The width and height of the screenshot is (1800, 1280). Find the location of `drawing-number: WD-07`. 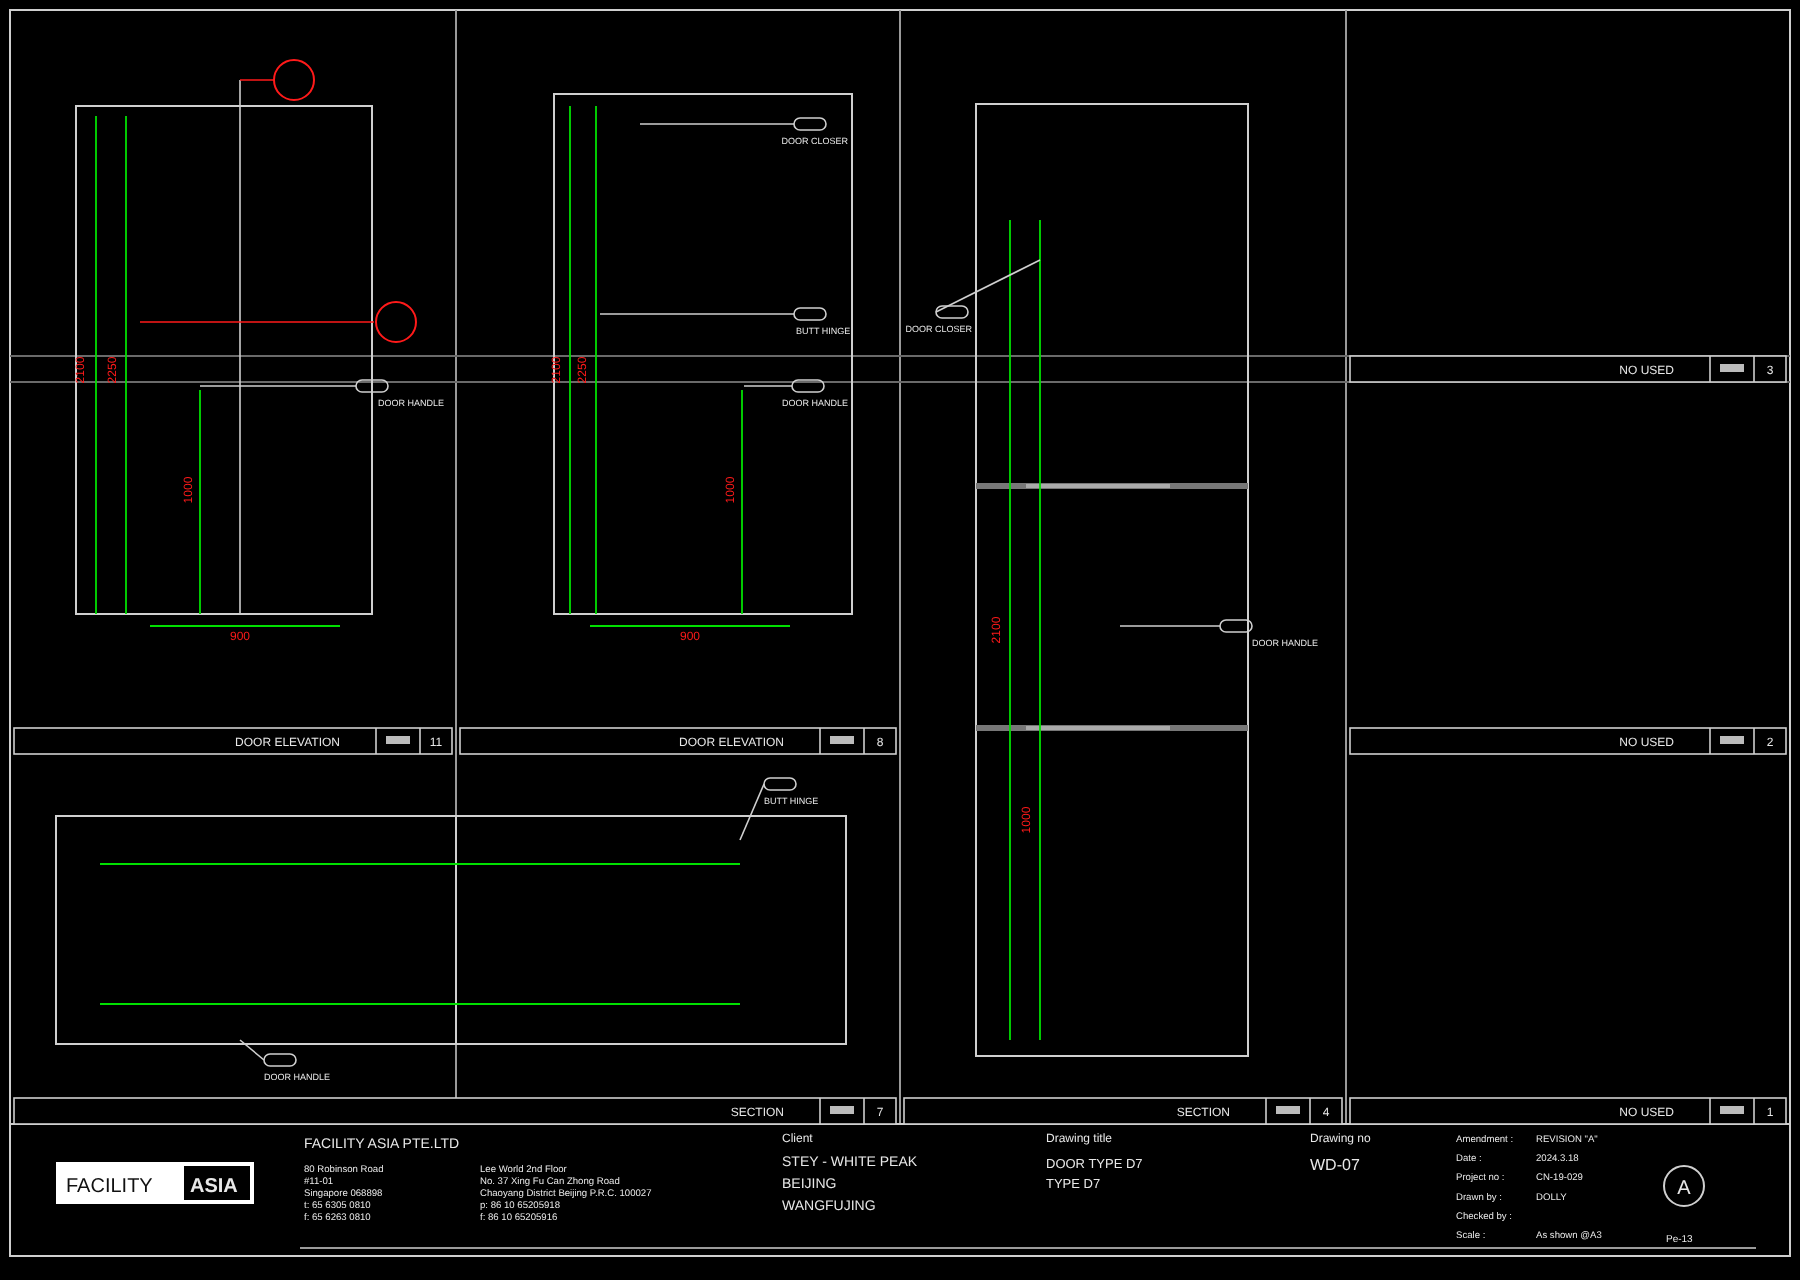

drawing-number: WD-07 is located at coordinates (1335, 1165).